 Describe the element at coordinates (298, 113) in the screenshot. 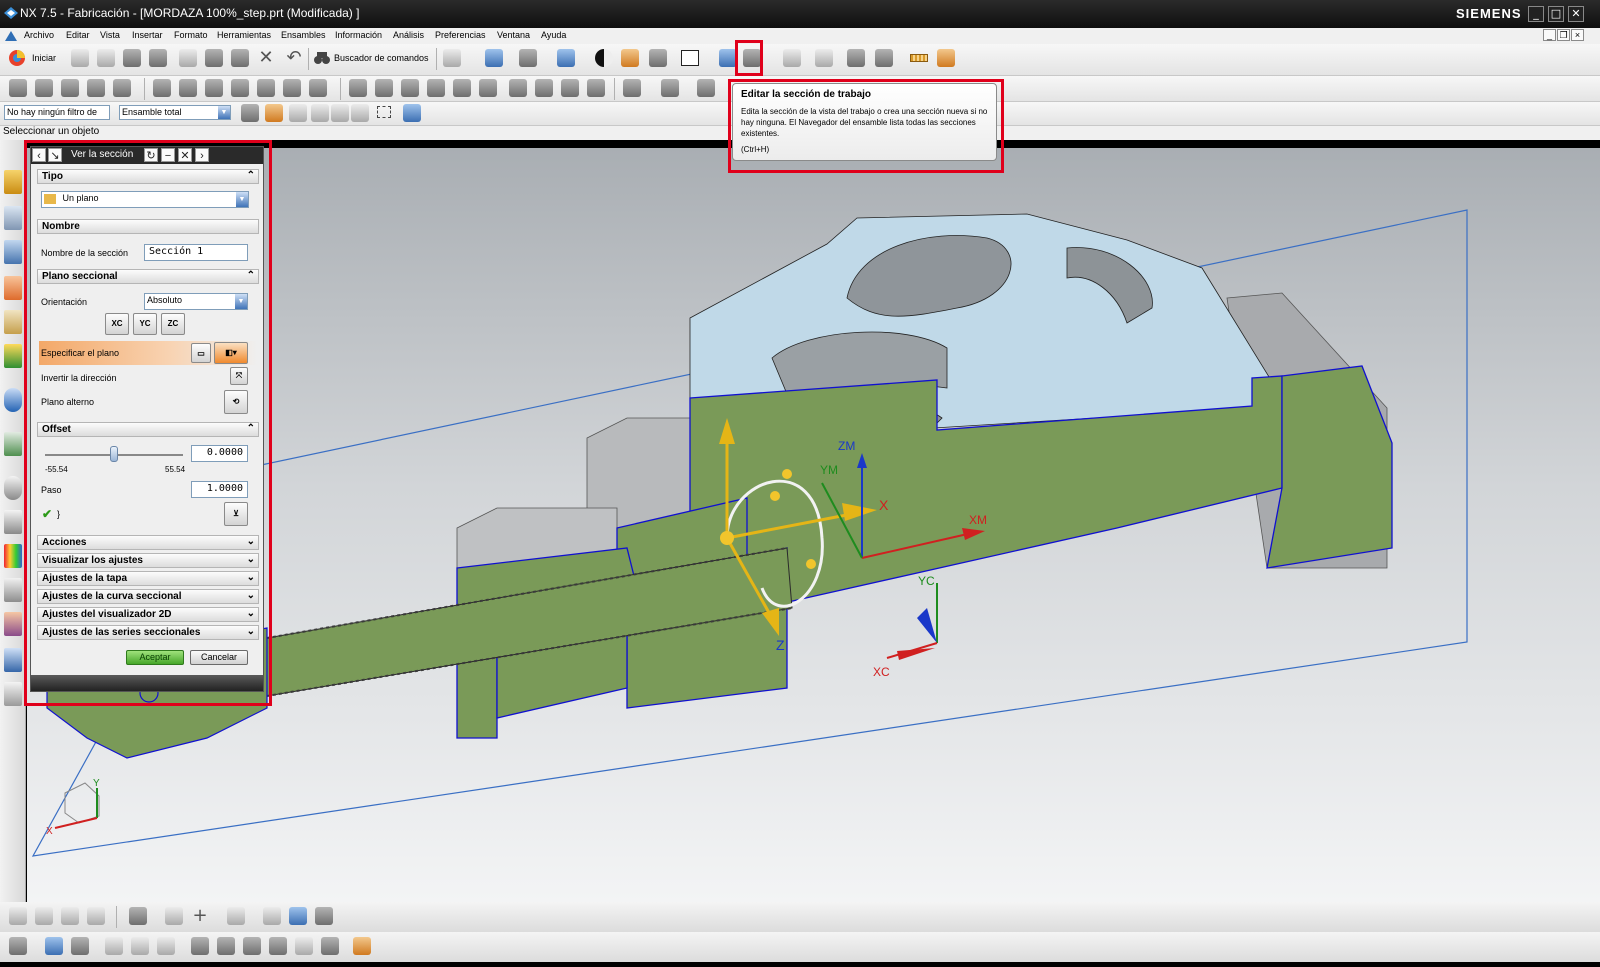

I see `undo-select-icon` at that location.